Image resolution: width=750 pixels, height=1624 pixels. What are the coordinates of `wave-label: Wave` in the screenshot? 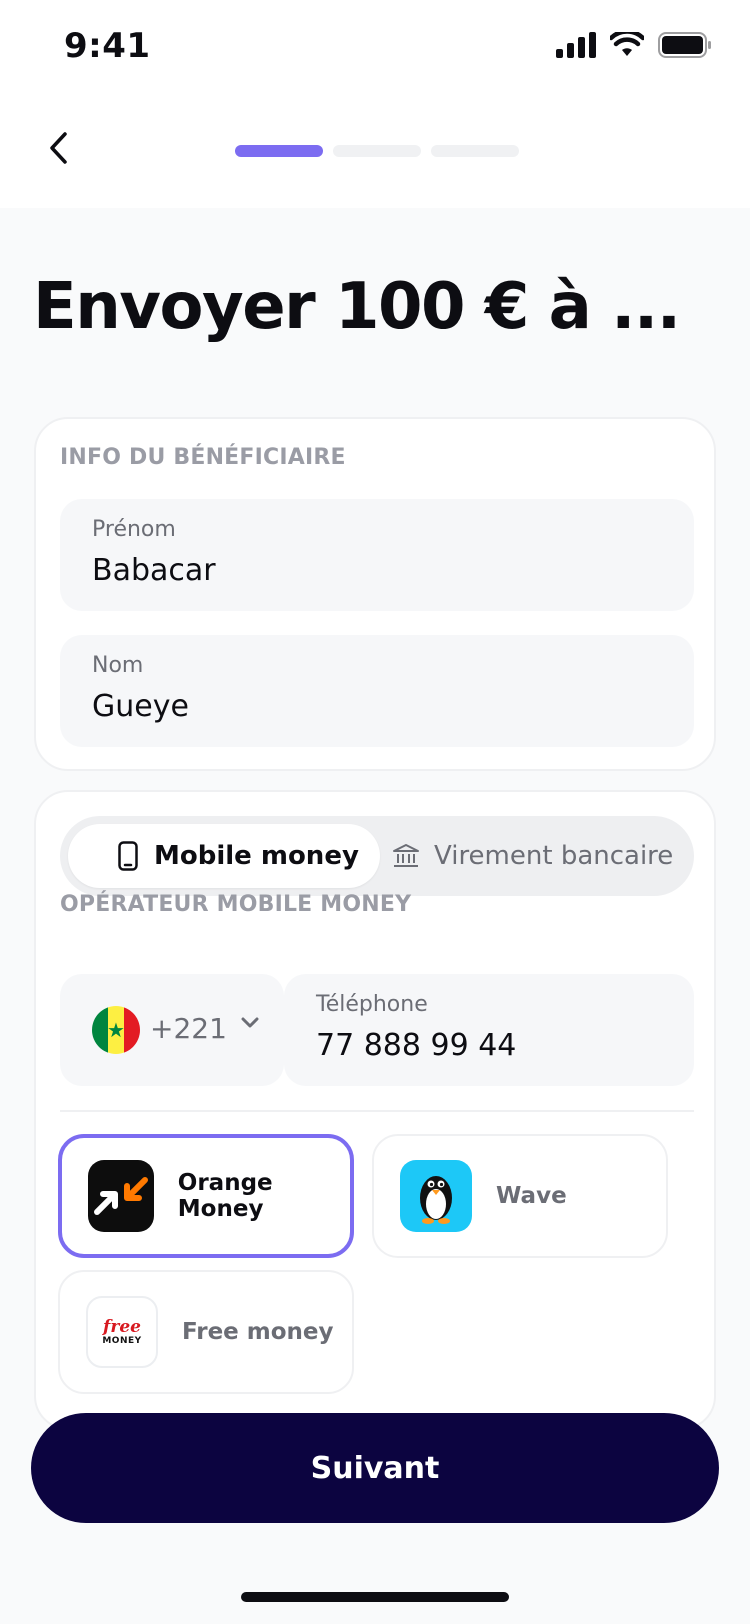 It's located at (531, 1196).